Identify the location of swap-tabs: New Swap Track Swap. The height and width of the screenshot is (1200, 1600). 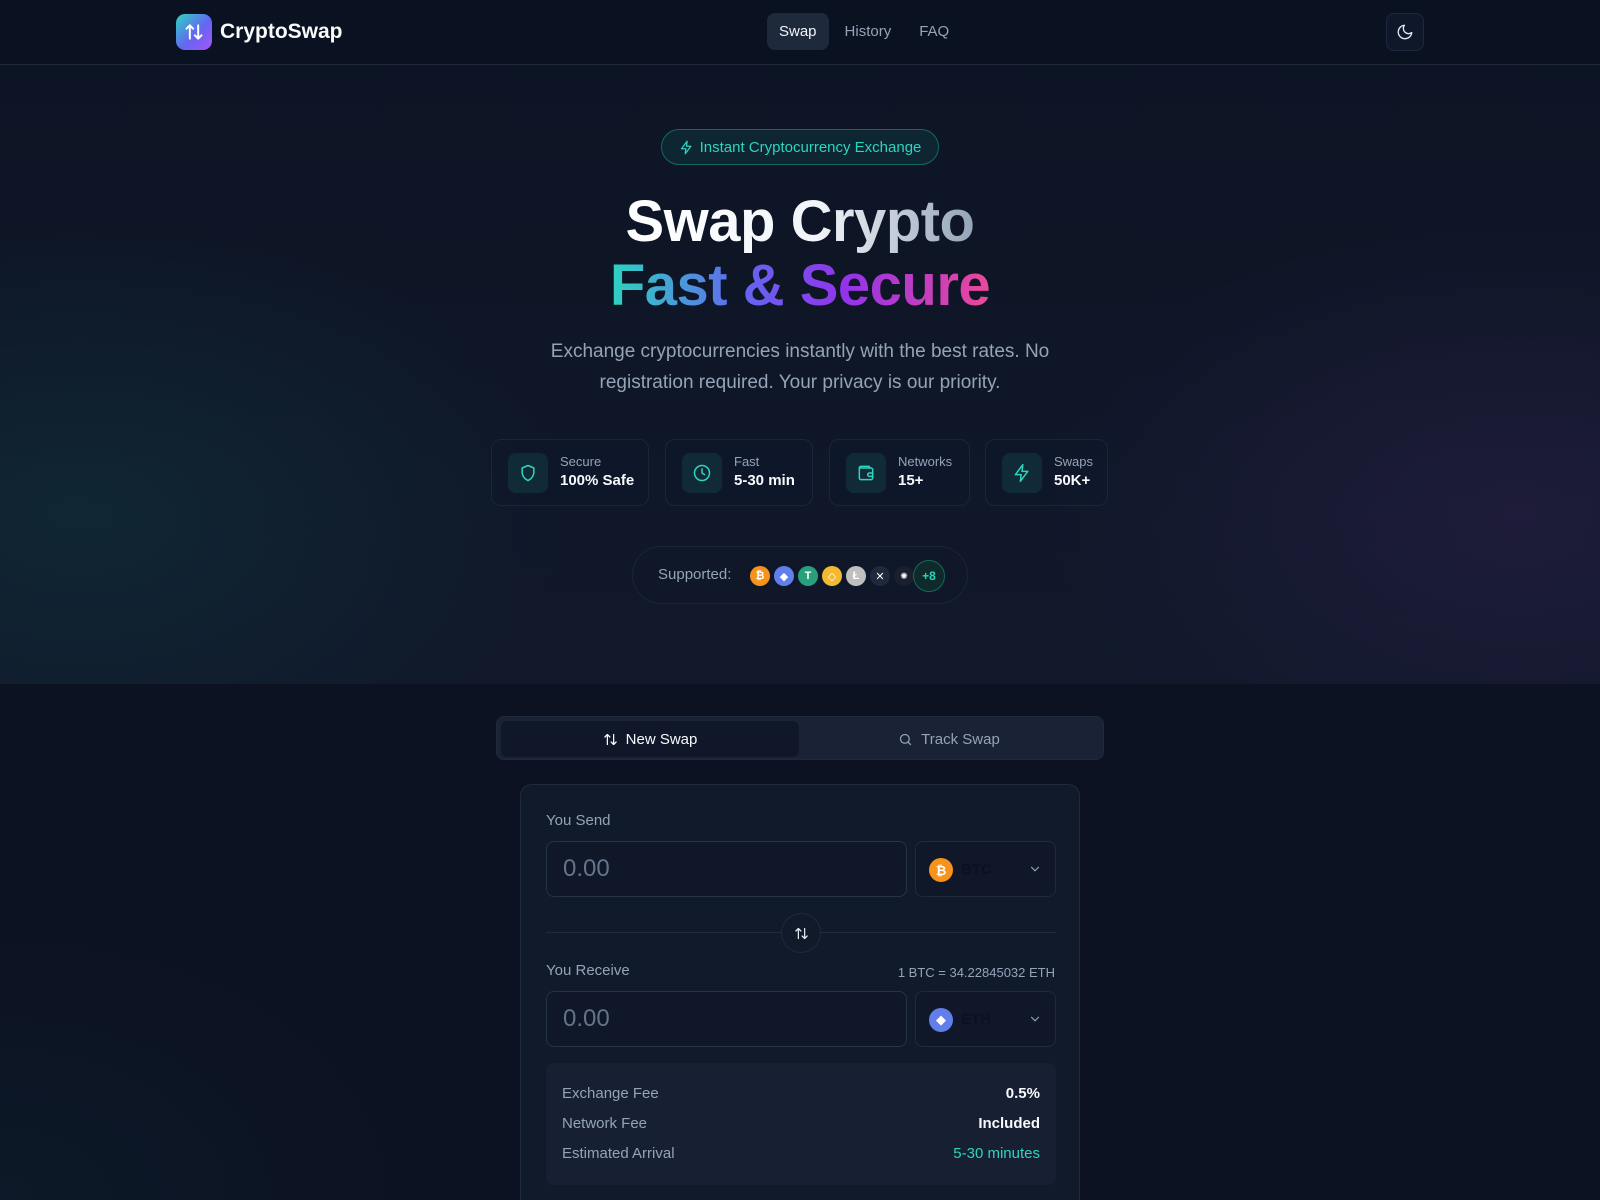
(800, 738).